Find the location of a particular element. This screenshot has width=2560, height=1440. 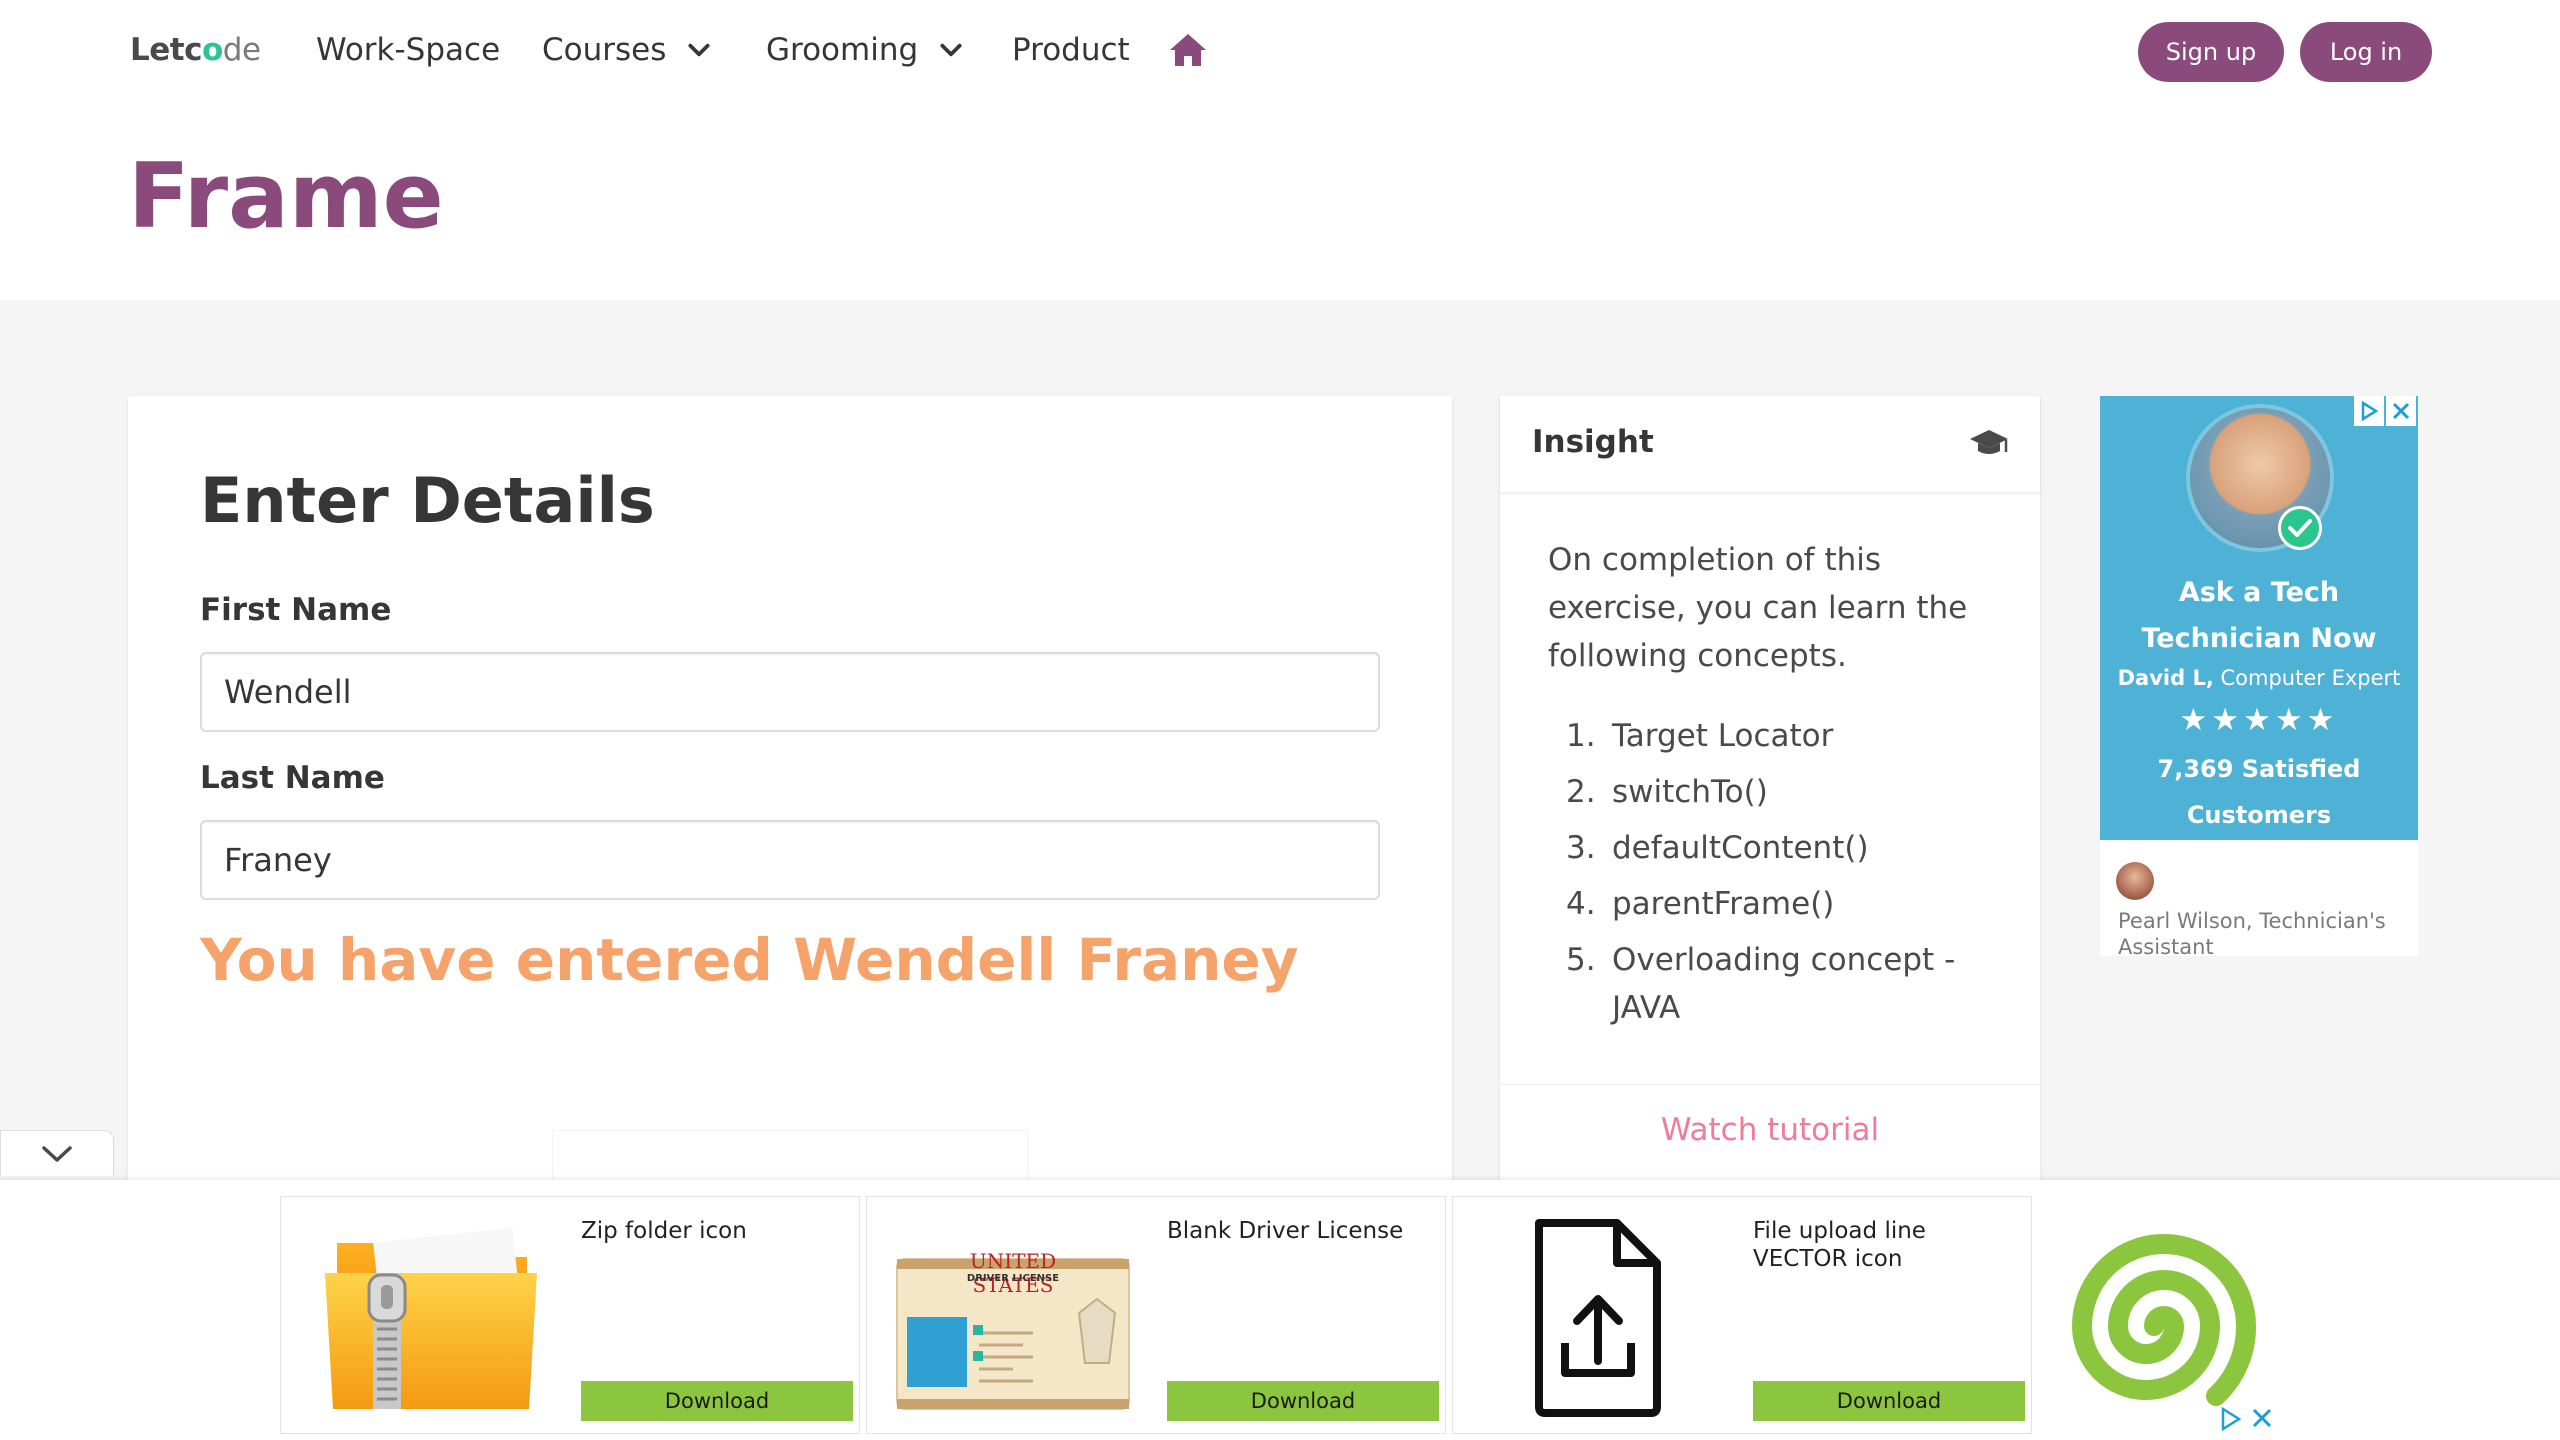

entered-name-result: You have entered Wendell Franey is located at coordinates (749, 960).